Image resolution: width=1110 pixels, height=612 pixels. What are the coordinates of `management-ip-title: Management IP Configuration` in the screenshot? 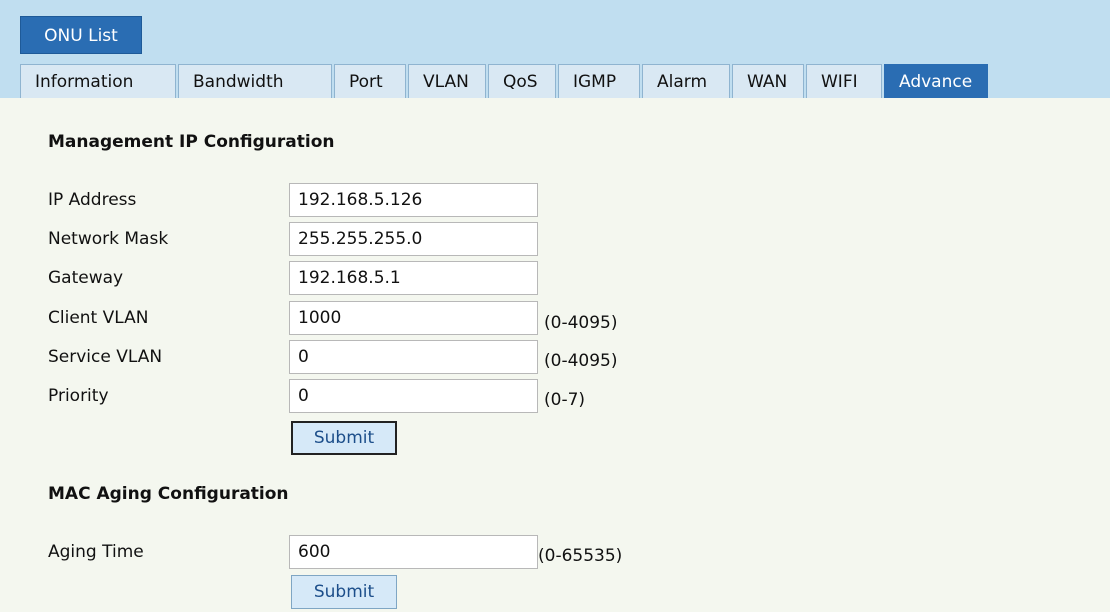 It's located at (191, 142).